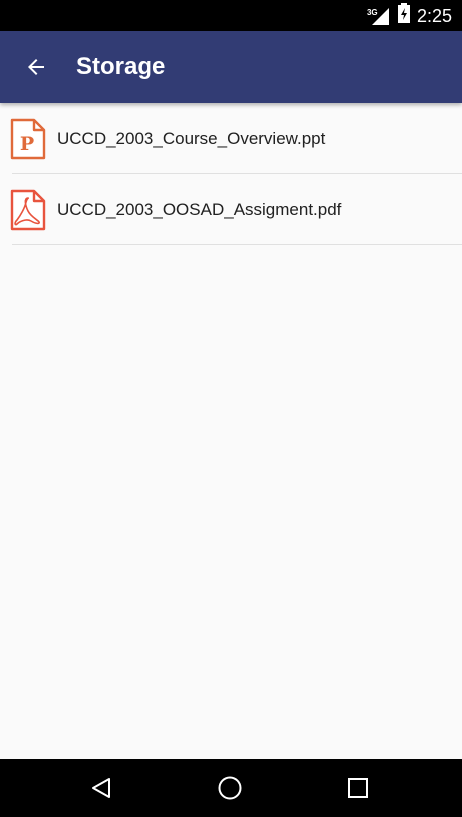 This screenshot has height=817, width=462. Describe the element at coordinates (404, 15) in the screenshot. I see `battery-icon` at that location.